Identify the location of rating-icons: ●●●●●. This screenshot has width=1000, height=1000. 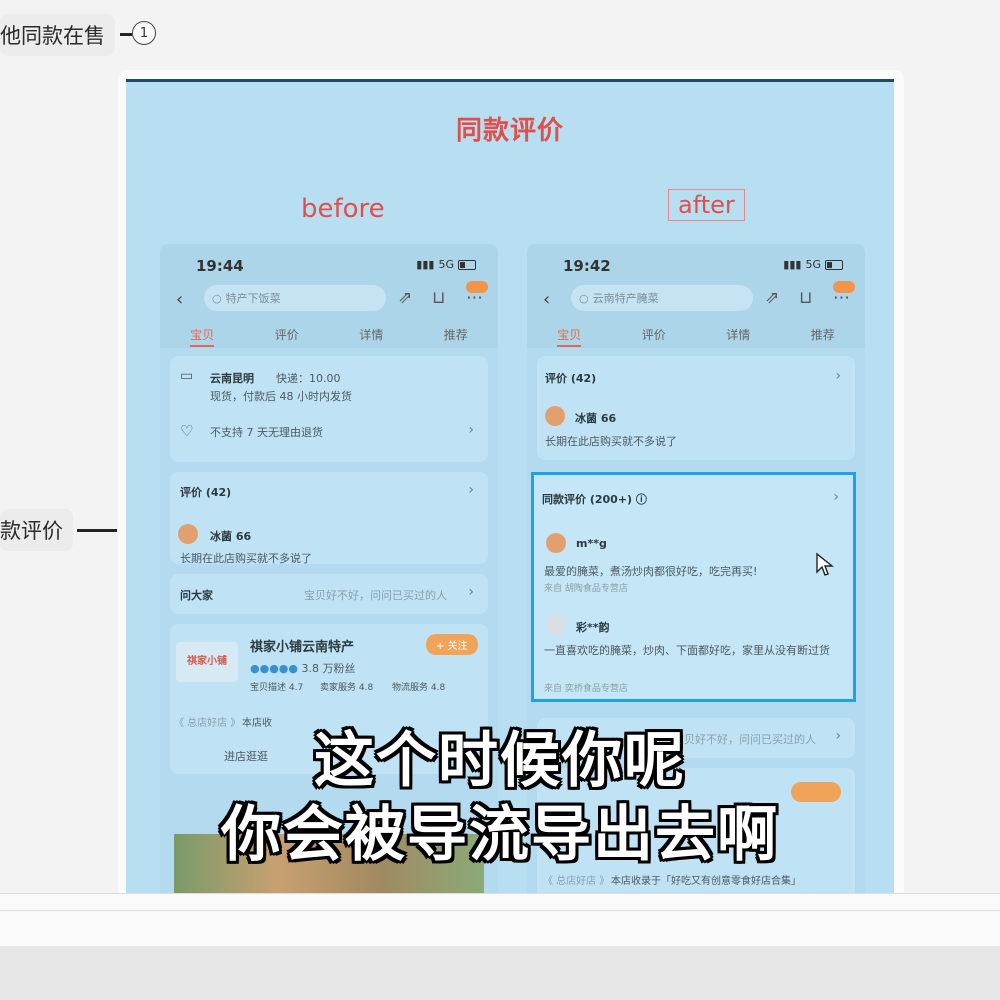
(274, 668).